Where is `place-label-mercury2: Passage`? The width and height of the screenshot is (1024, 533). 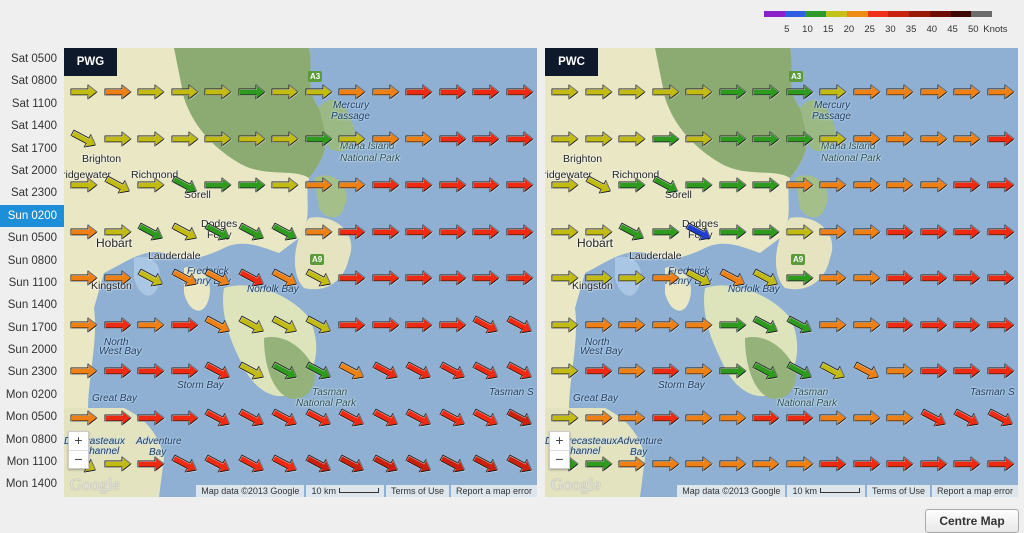 place-label-mercury2: Passage is located at coordinates (350, 116).